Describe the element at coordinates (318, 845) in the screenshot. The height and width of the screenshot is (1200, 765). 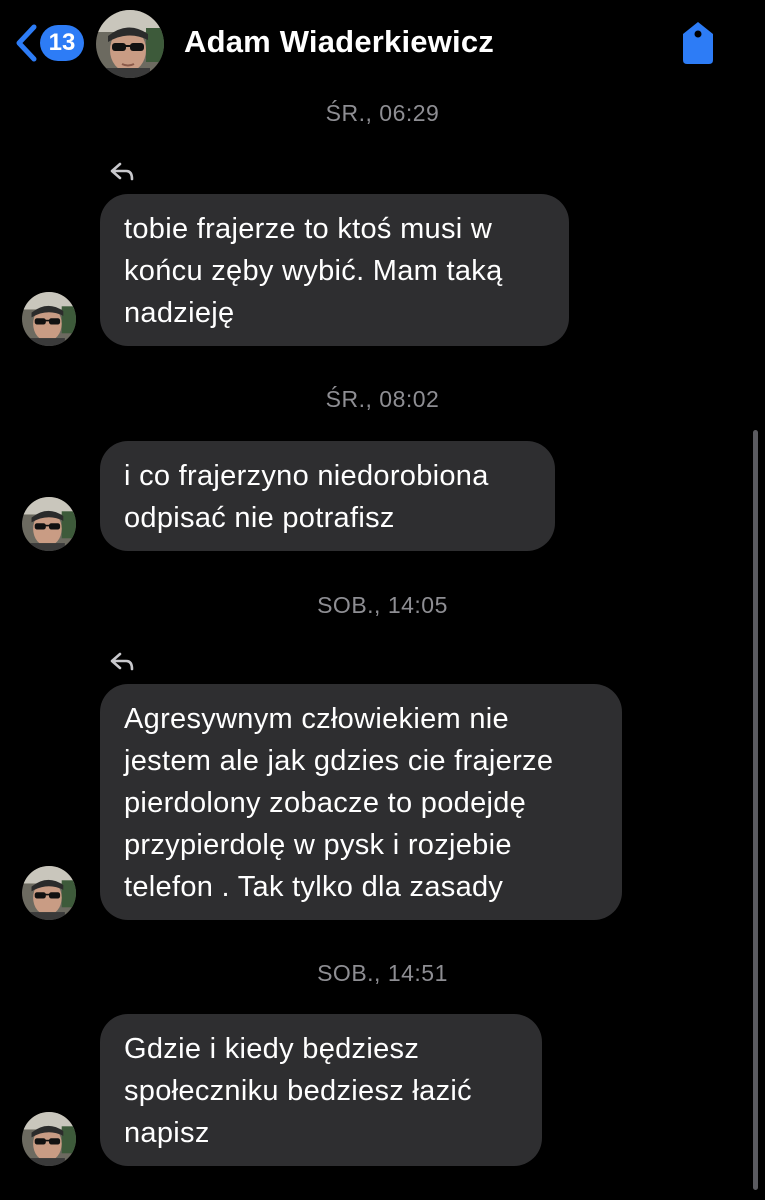
I see `message-line: przypierdolę w pysk i rozjebie` at that location.